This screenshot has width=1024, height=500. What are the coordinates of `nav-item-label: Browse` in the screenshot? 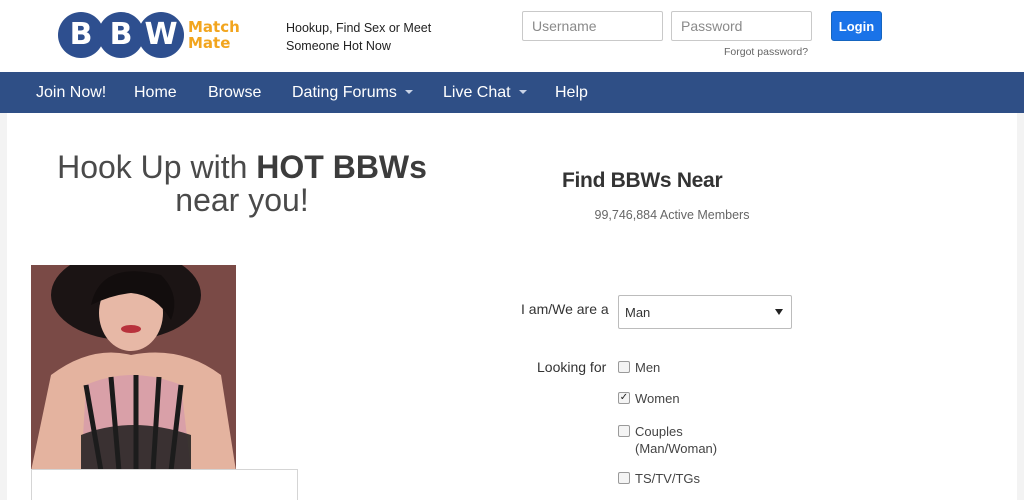 It's located at (235, 92).